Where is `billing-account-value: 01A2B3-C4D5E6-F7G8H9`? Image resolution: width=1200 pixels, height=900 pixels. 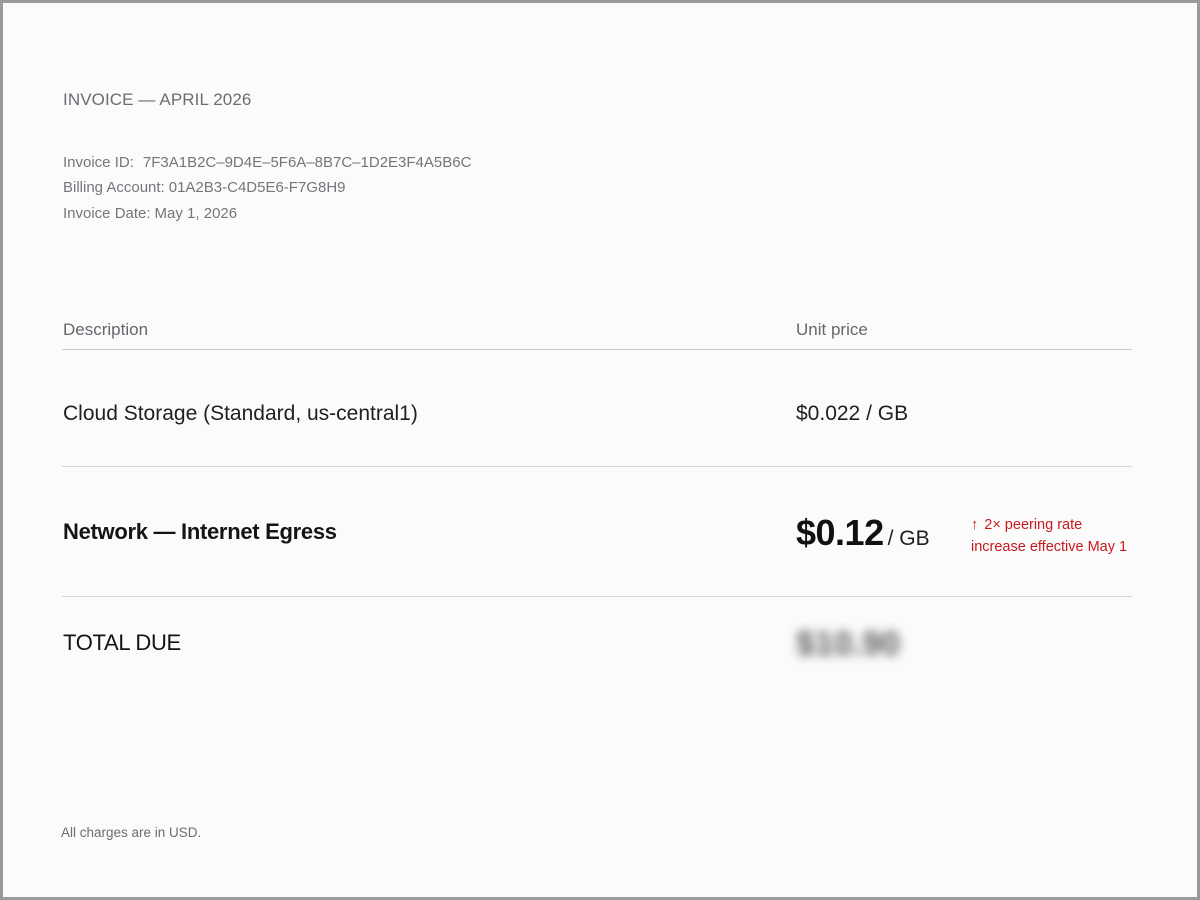
billing-account-value: 01A2B3-C4D5E6-F7G8H9 is located at coordinates (257, 187).